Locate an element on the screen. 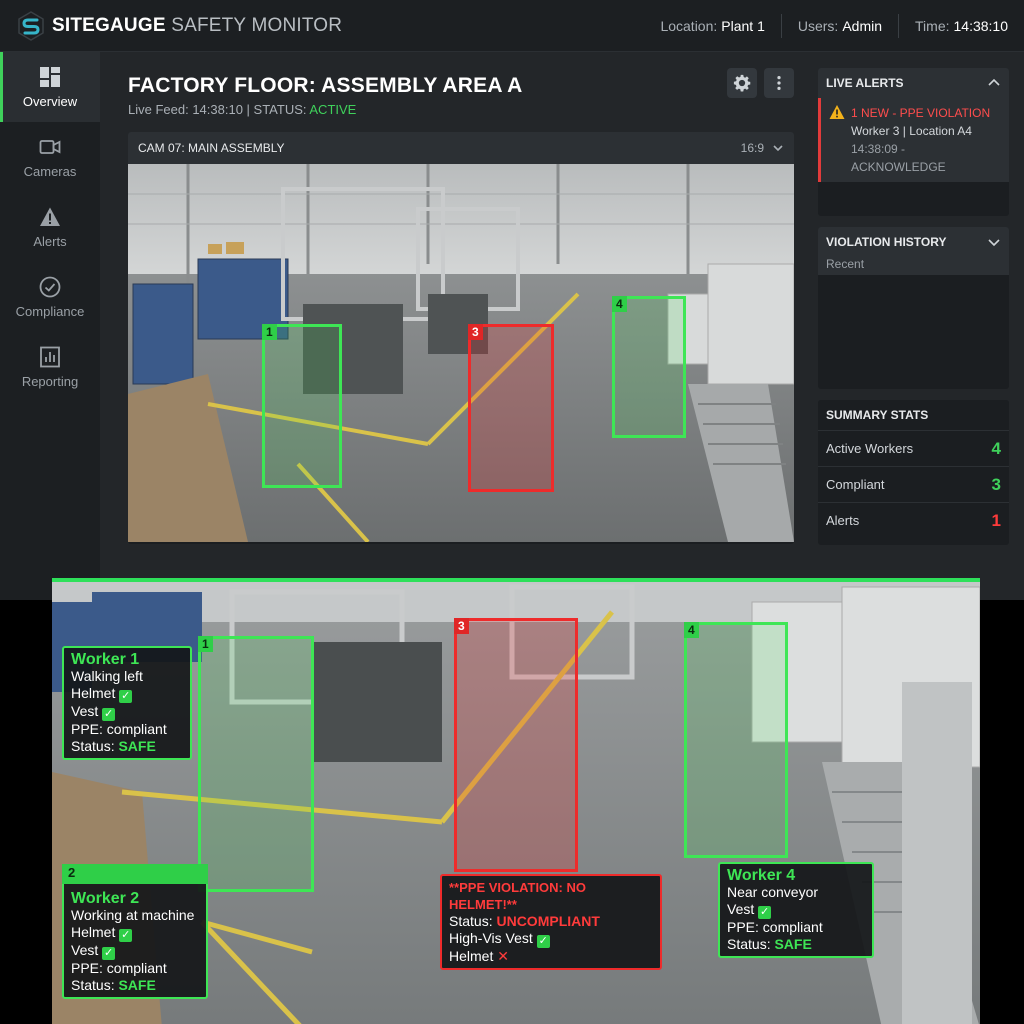  sidebar-item-label: Compliance is located at coordinates (50, 311).